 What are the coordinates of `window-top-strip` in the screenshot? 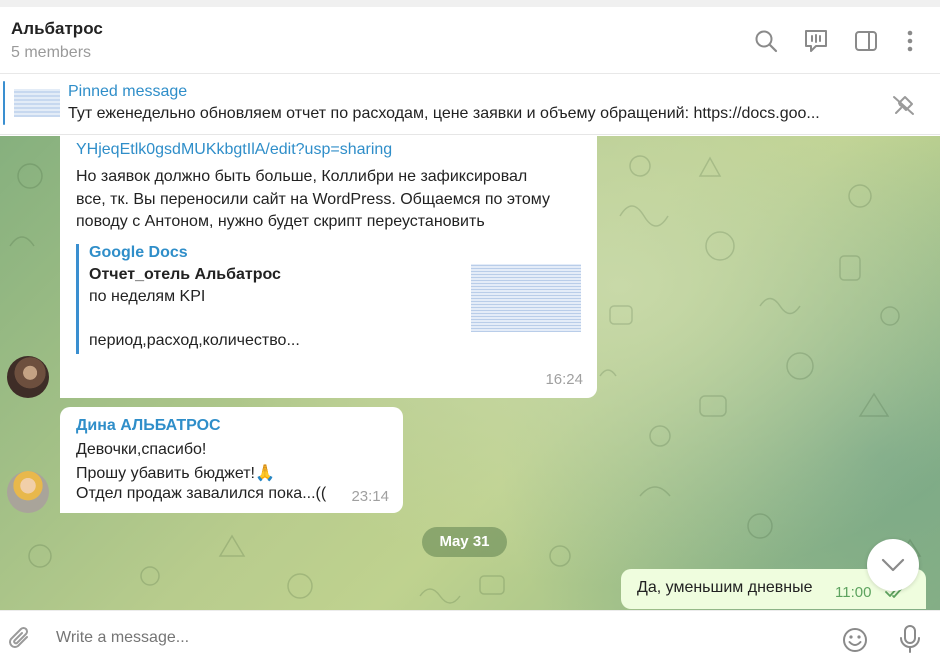 It's located at (470, 3).